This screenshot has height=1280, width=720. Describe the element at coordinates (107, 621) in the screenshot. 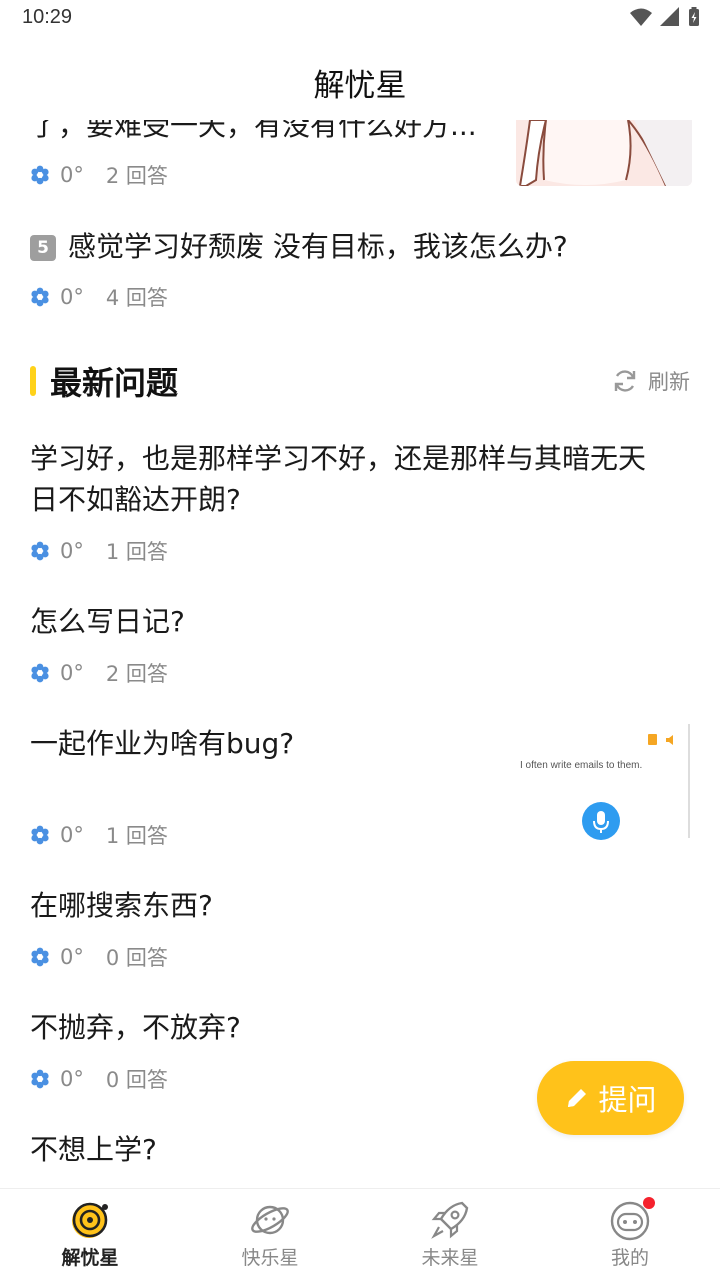

I see `question-title: 怎么写日记?` at that location.